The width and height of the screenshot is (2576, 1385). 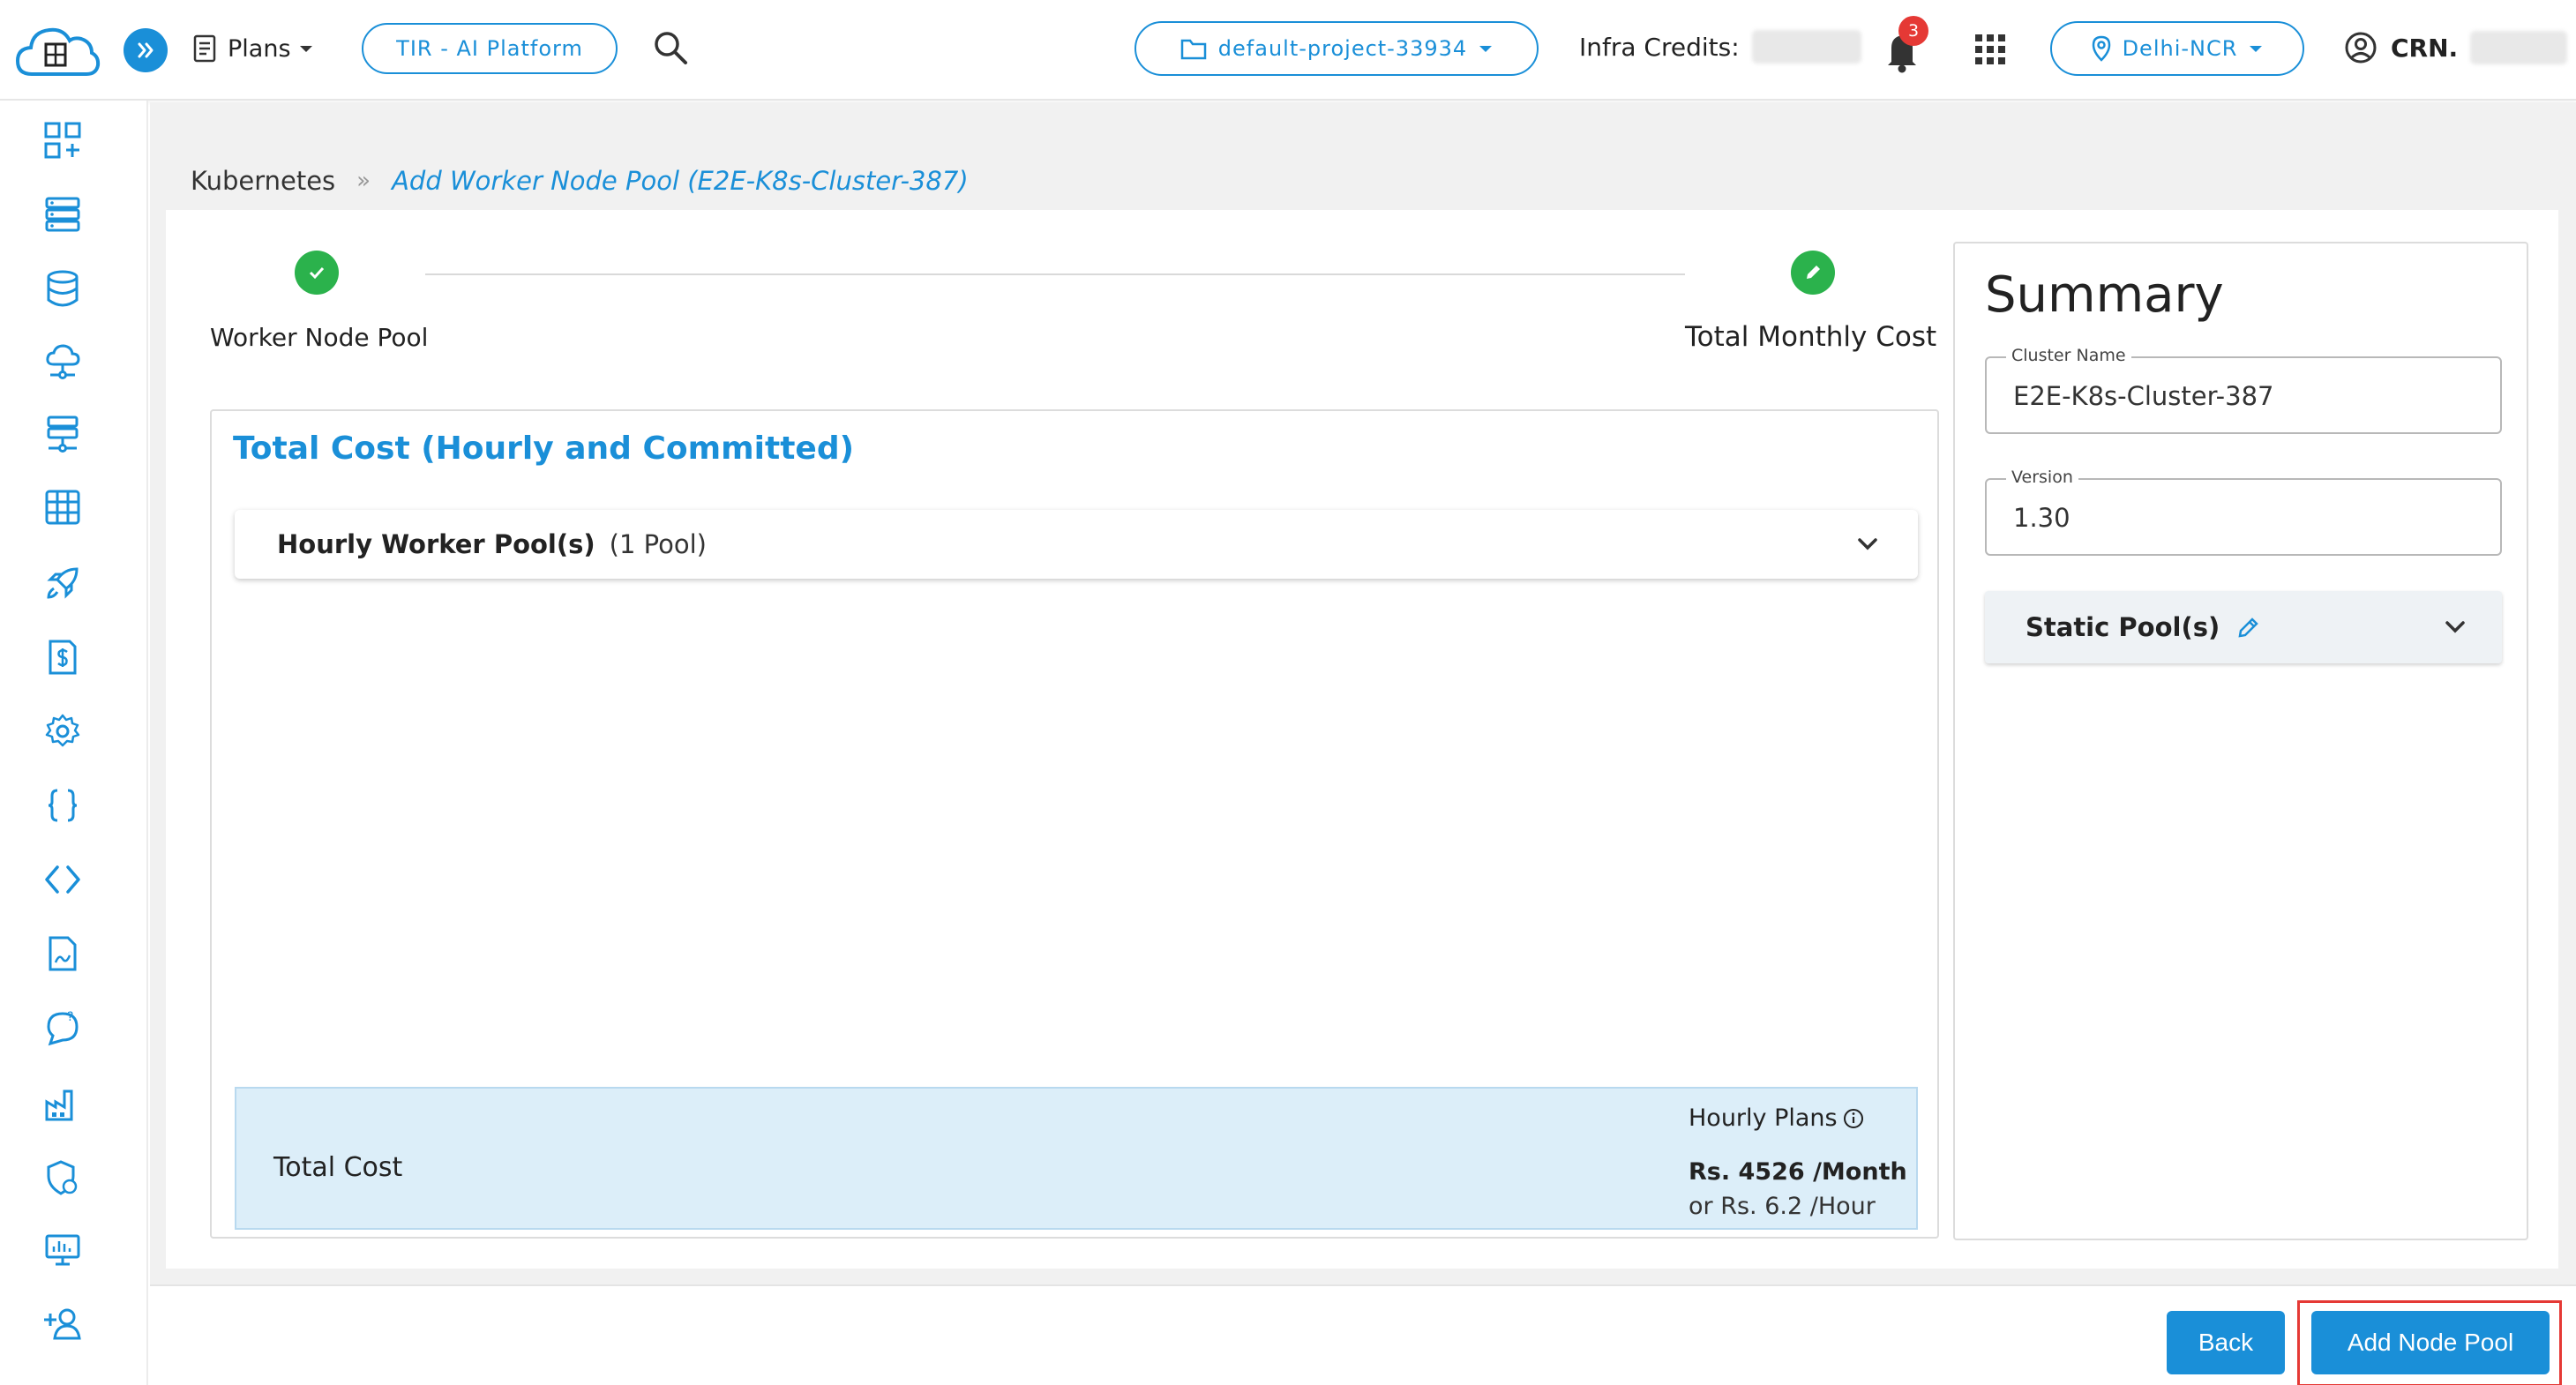 I want to click on plans-menu: Plans, so click(x=253, y=48).